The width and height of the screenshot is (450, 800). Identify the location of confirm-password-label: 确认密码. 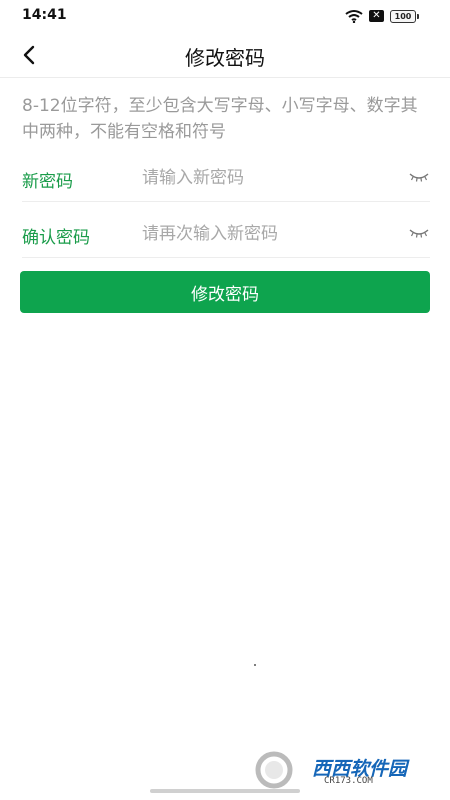
(56, 238).